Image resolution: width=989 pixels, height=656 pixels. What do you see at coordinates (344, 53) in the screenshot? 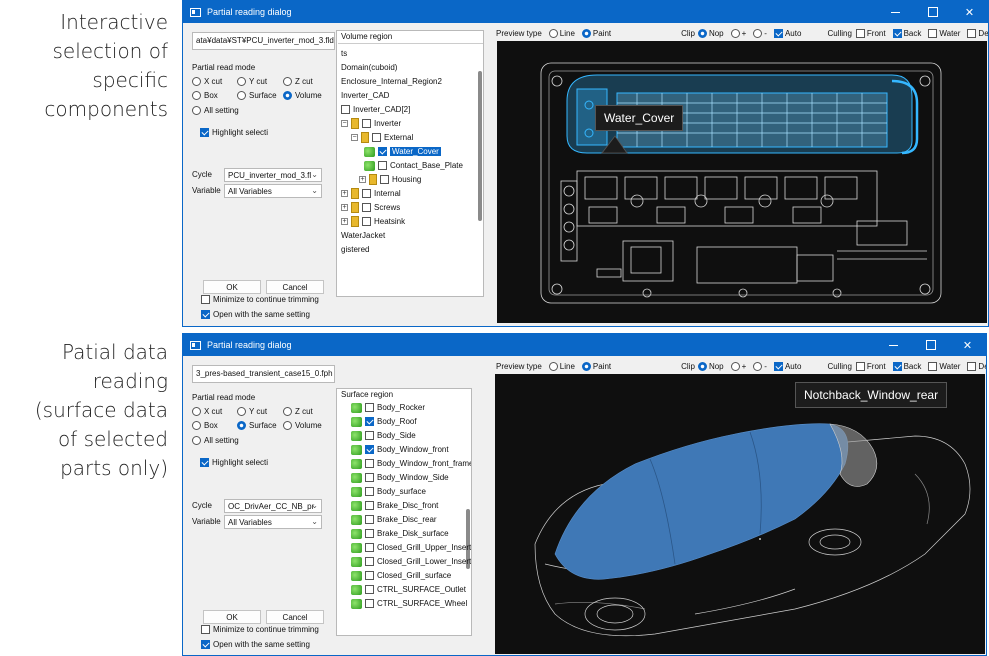
I see `tree-item: ts` at bounding box center [344, 53].